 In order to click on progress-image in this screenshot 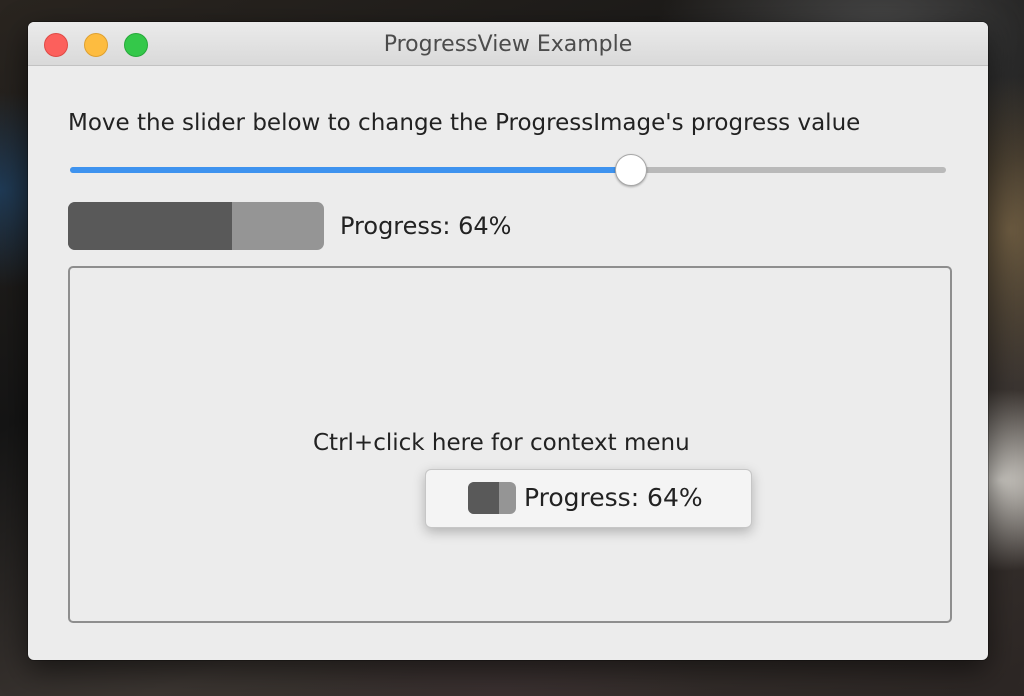, I will do `click(196, 226)`.